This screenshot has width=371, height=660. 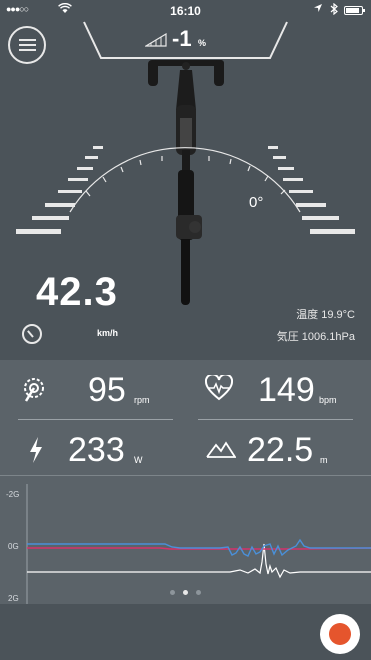 What do you see at coordinates (202, 43) in the screenshot?
I see `grade-unit: %` at bounding box center [202, 43].